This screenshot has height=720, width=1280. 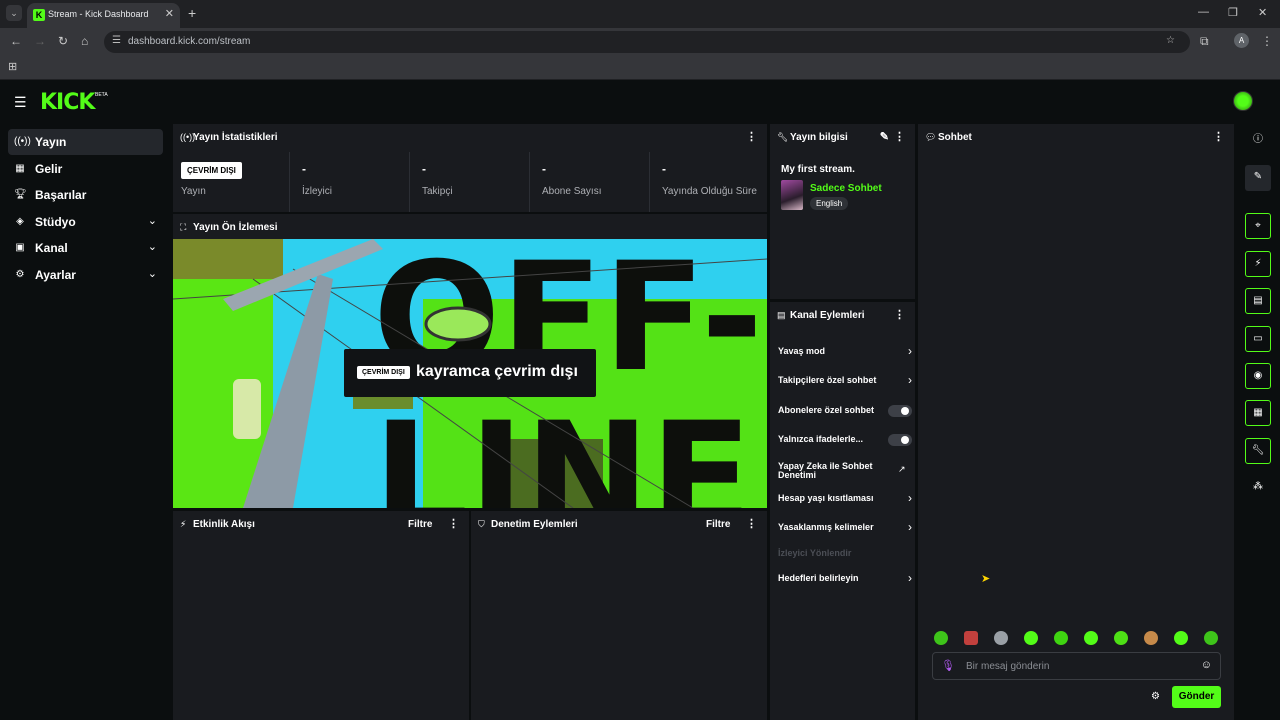 What do you see at coordinates (1258, 301) in the screenshot?
I see `document-icon: ▤` at bounding box center [1258, 301].